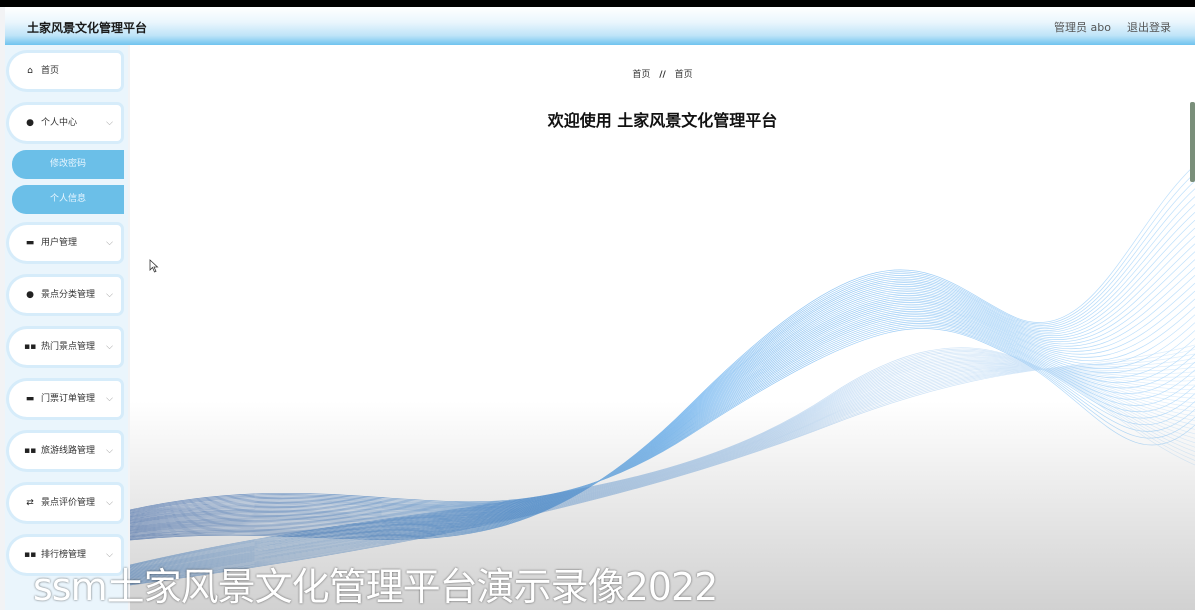 The width and height of the screenshot is (1195, 610). I want to click on welcome-heading: 欢迎使用 土家风景文化管理平台, so click(662, 120).